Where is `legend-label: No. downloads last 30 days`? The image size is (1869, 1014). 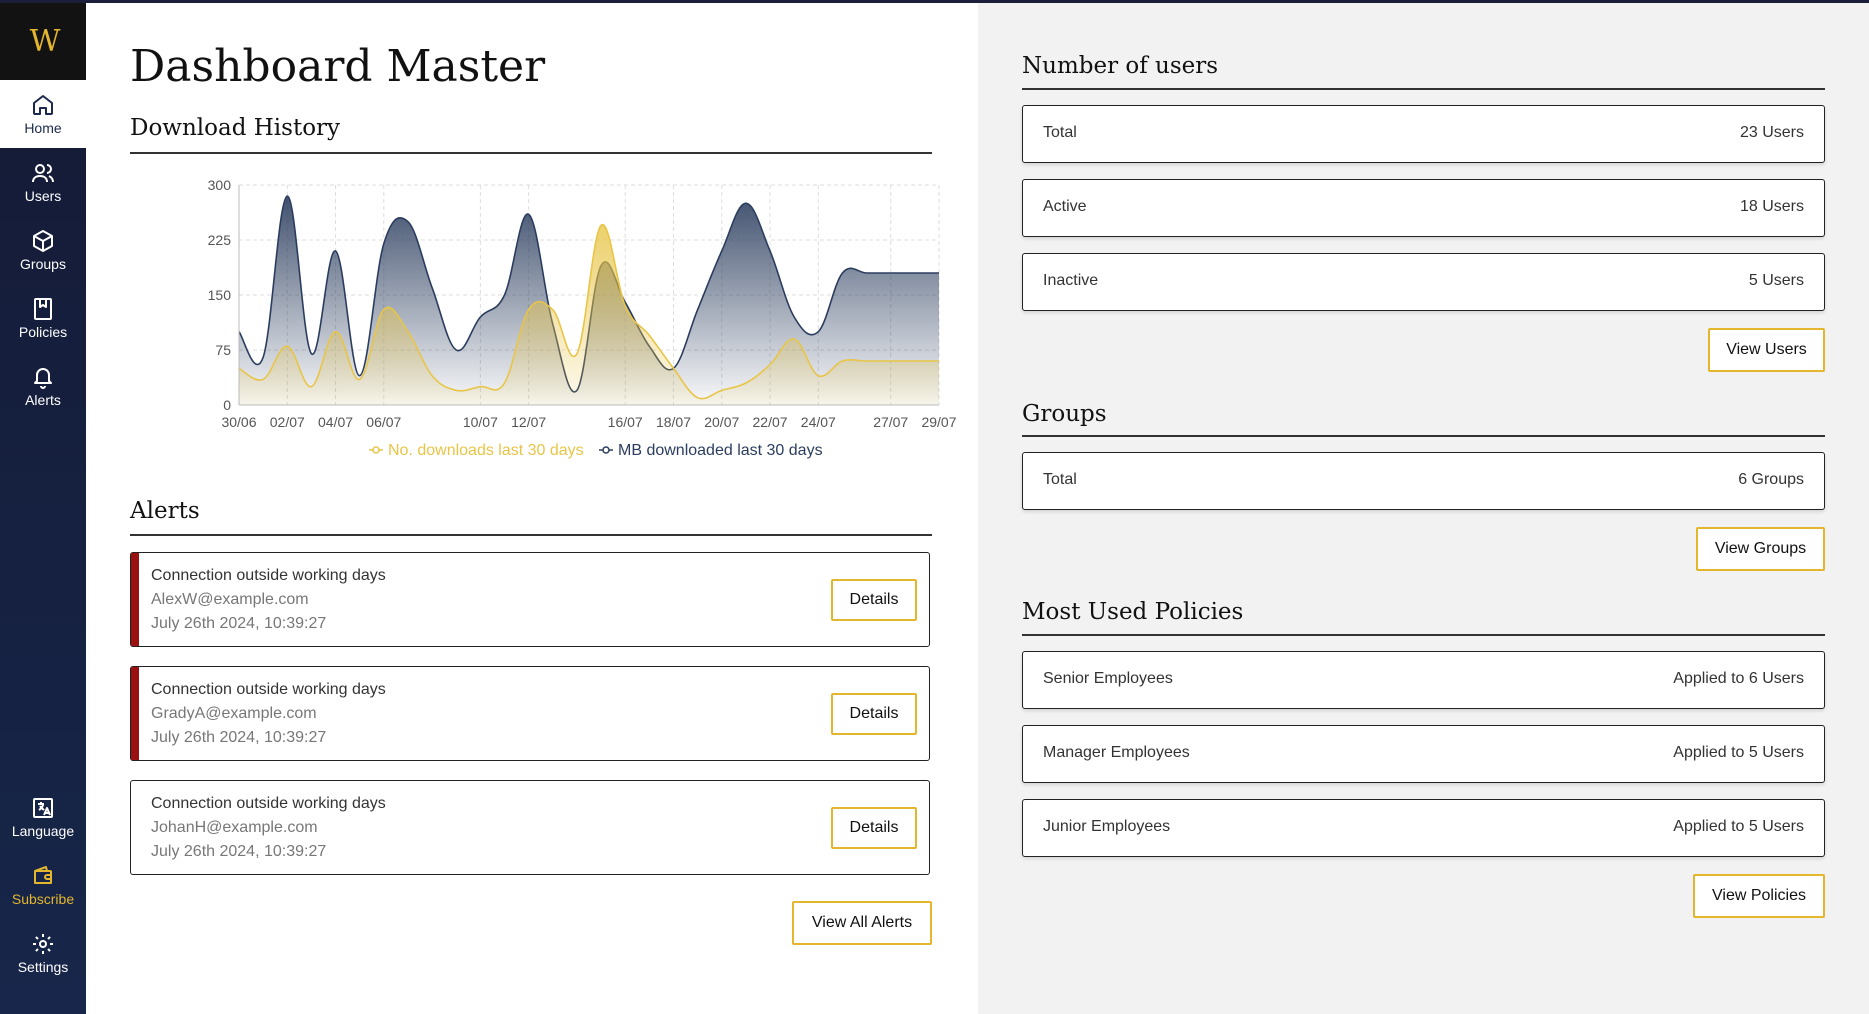
legend-label: No. downloads last 30 days is located at coordinates (486, 450).